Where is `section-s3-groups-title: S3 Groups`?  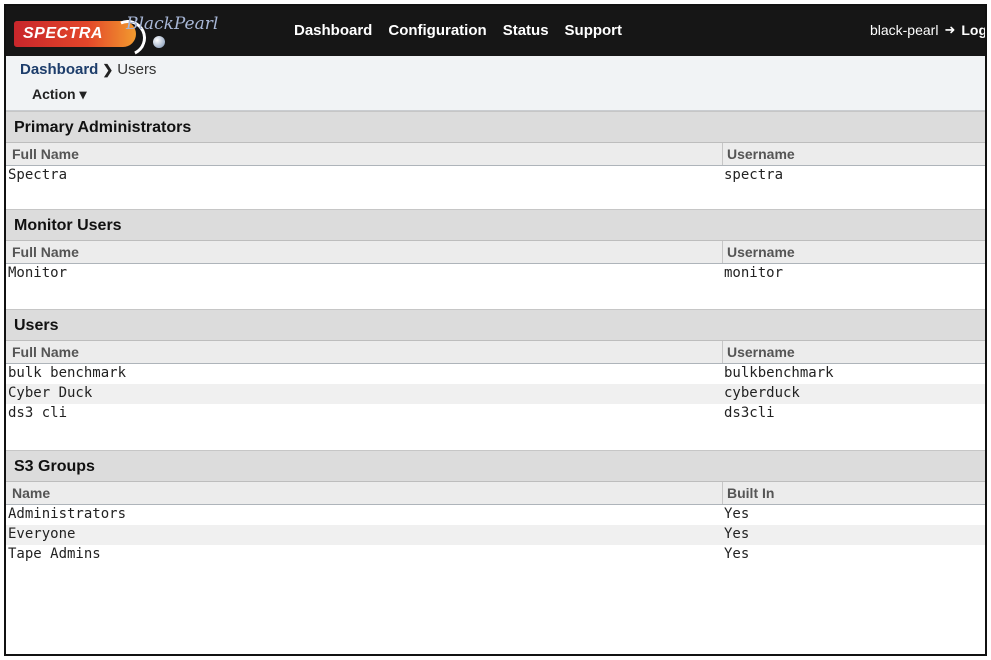 section-s3-groups-title: S3 Groups is located at coordinates (495, 466).